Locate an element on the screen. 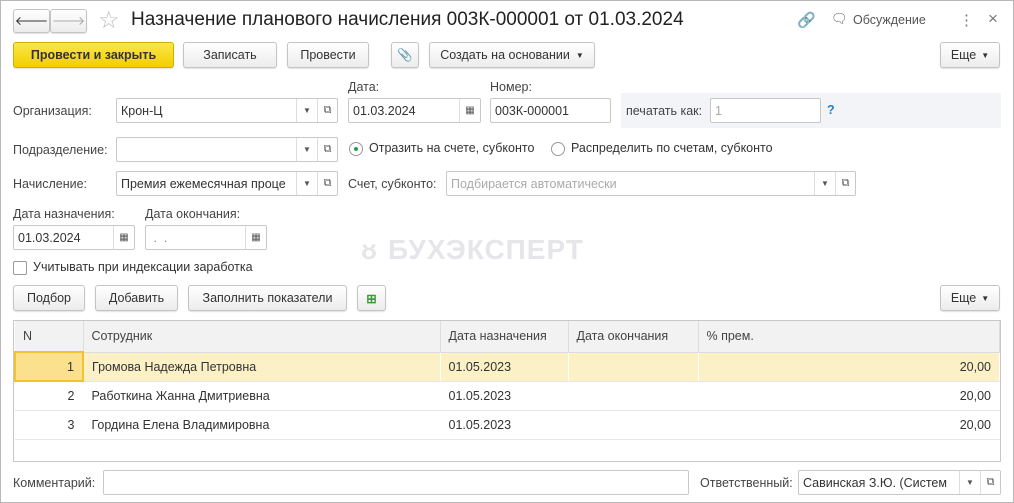 The width and height of the screenshot is (1014, 503). indexation-checkbox: Учитывать при индексации заработка is located at coordinates (133, 267).